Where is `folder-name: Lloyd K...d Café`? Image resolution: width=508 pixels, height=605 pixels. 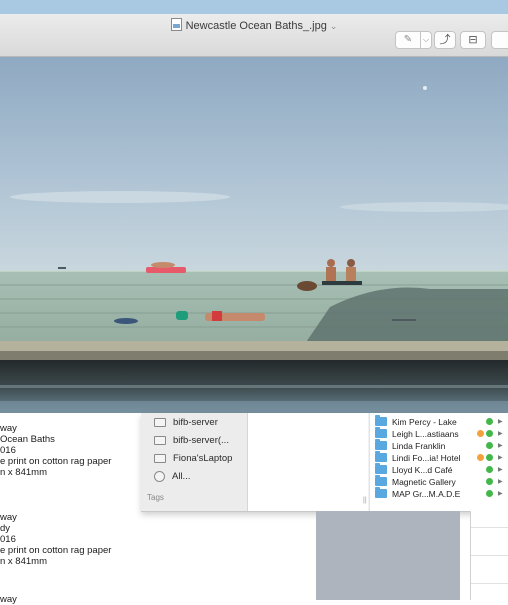 folder-name: Lloyd K...d Café is located at coordinates (422, 469).